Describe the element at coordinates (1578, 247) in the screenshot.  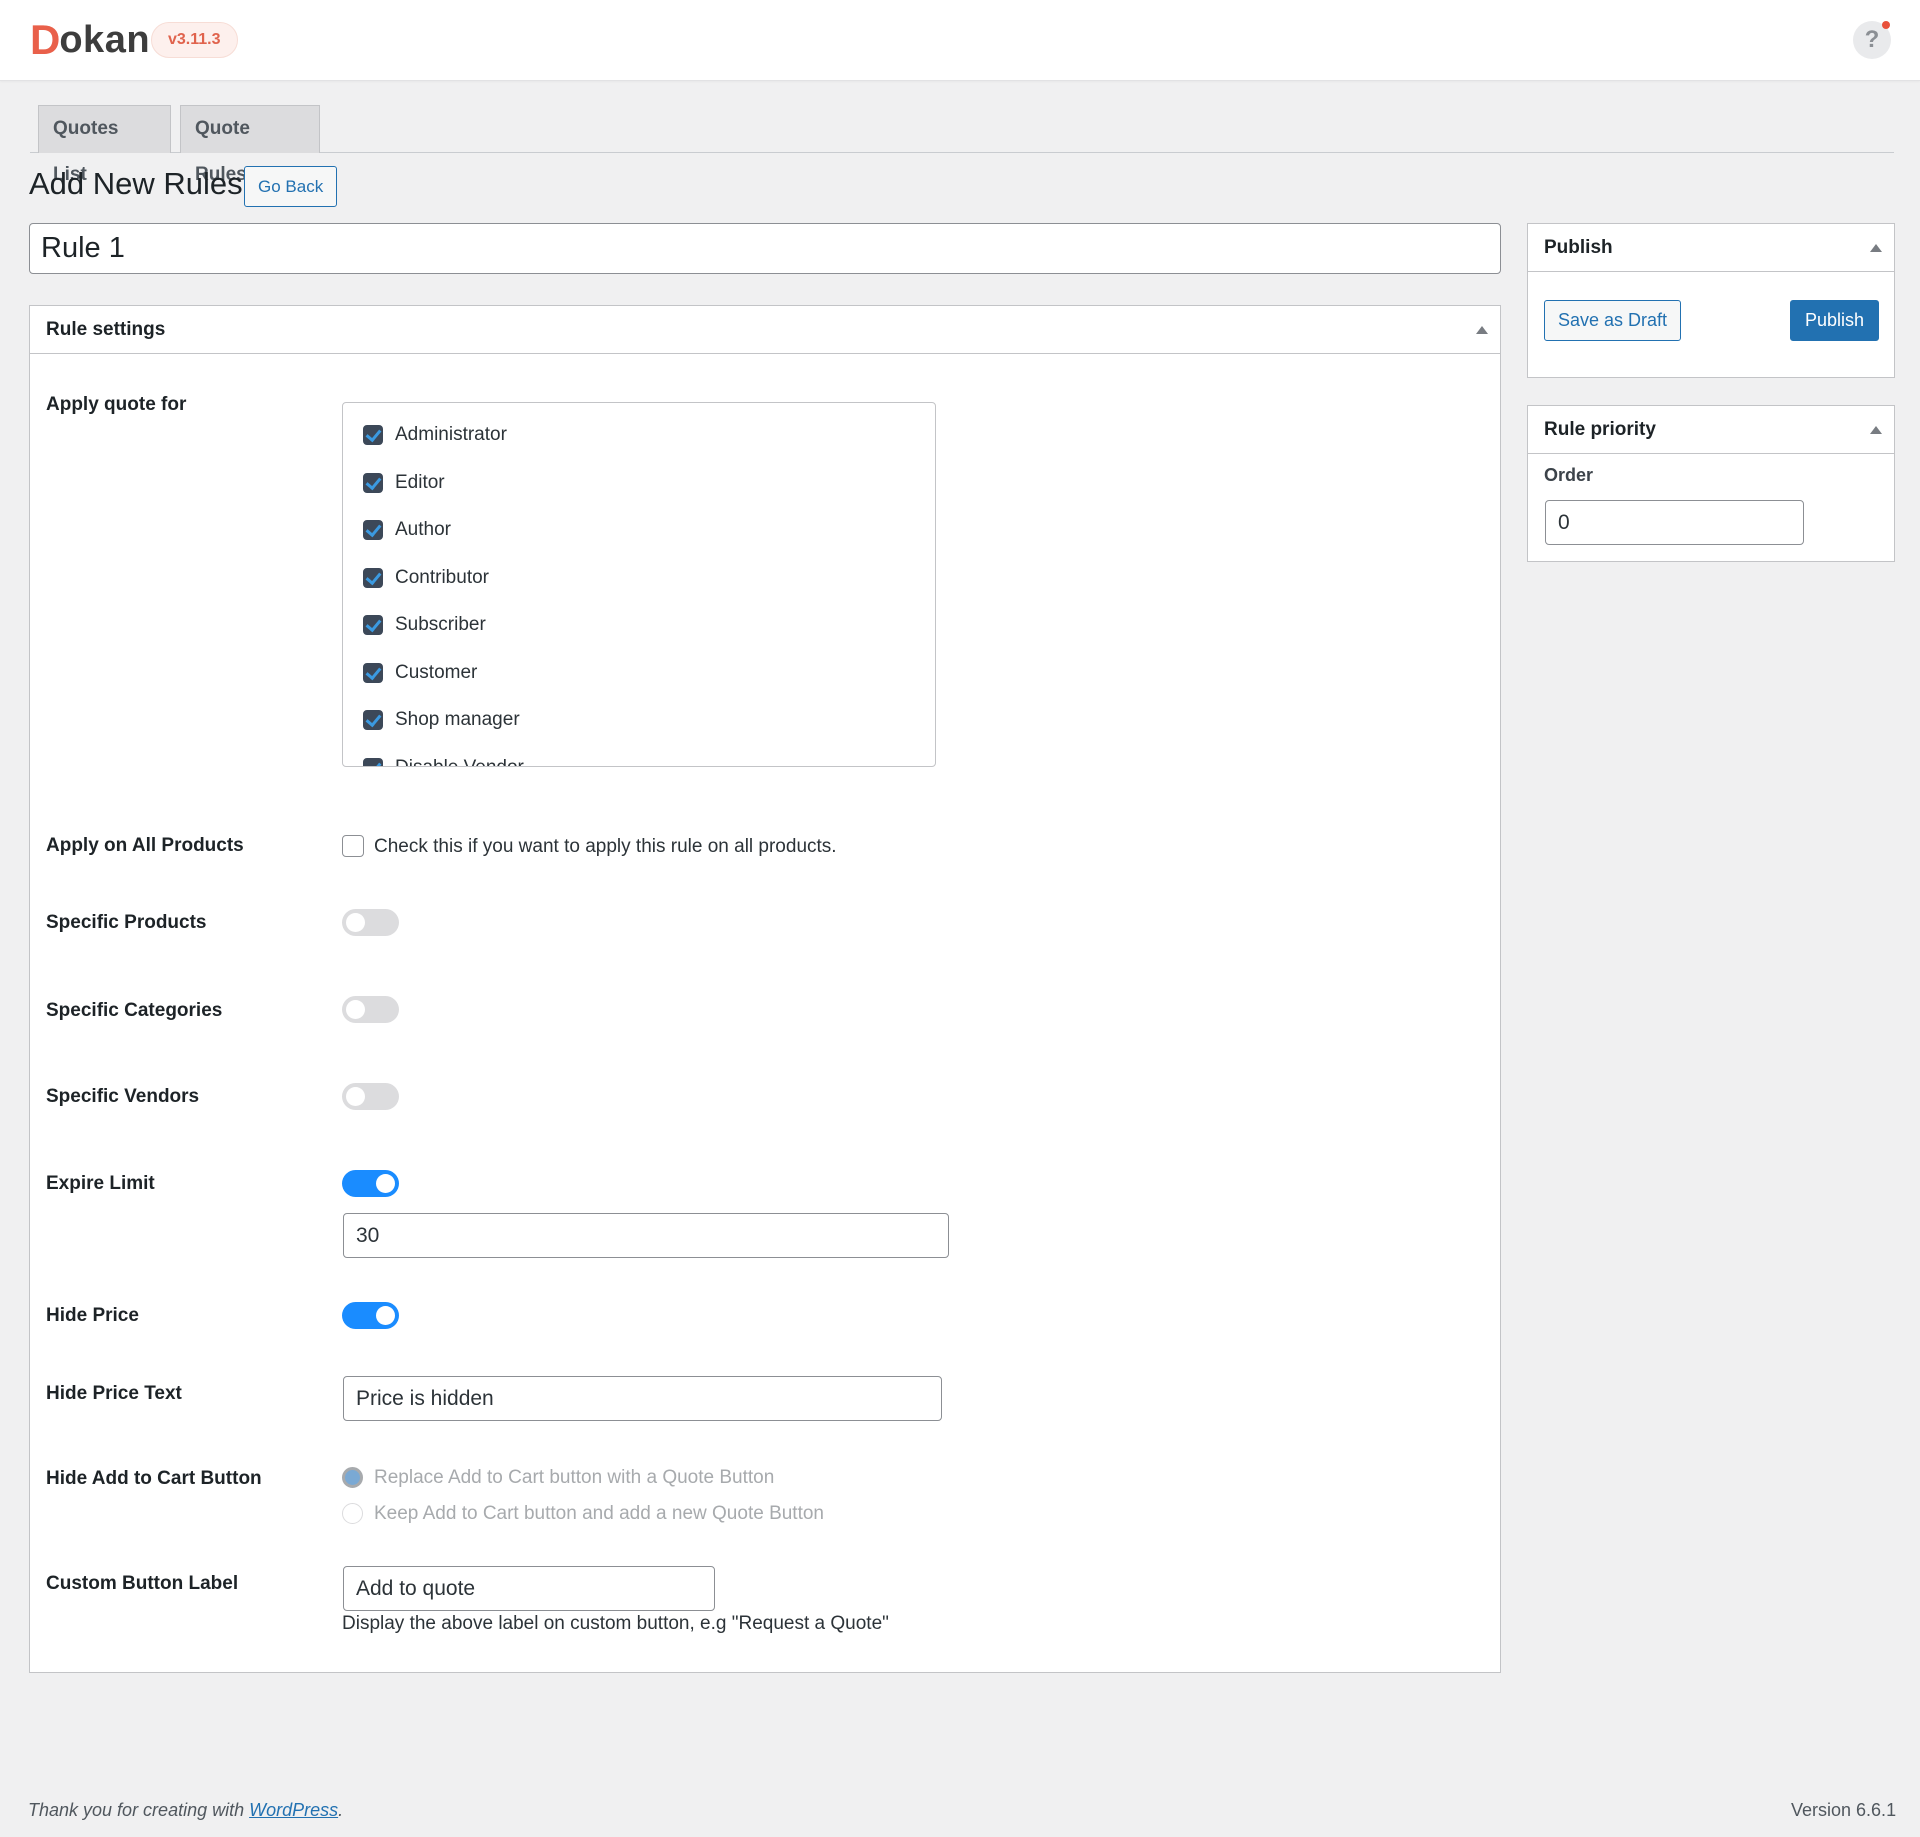
I see `publish-title: Publish` at that location.